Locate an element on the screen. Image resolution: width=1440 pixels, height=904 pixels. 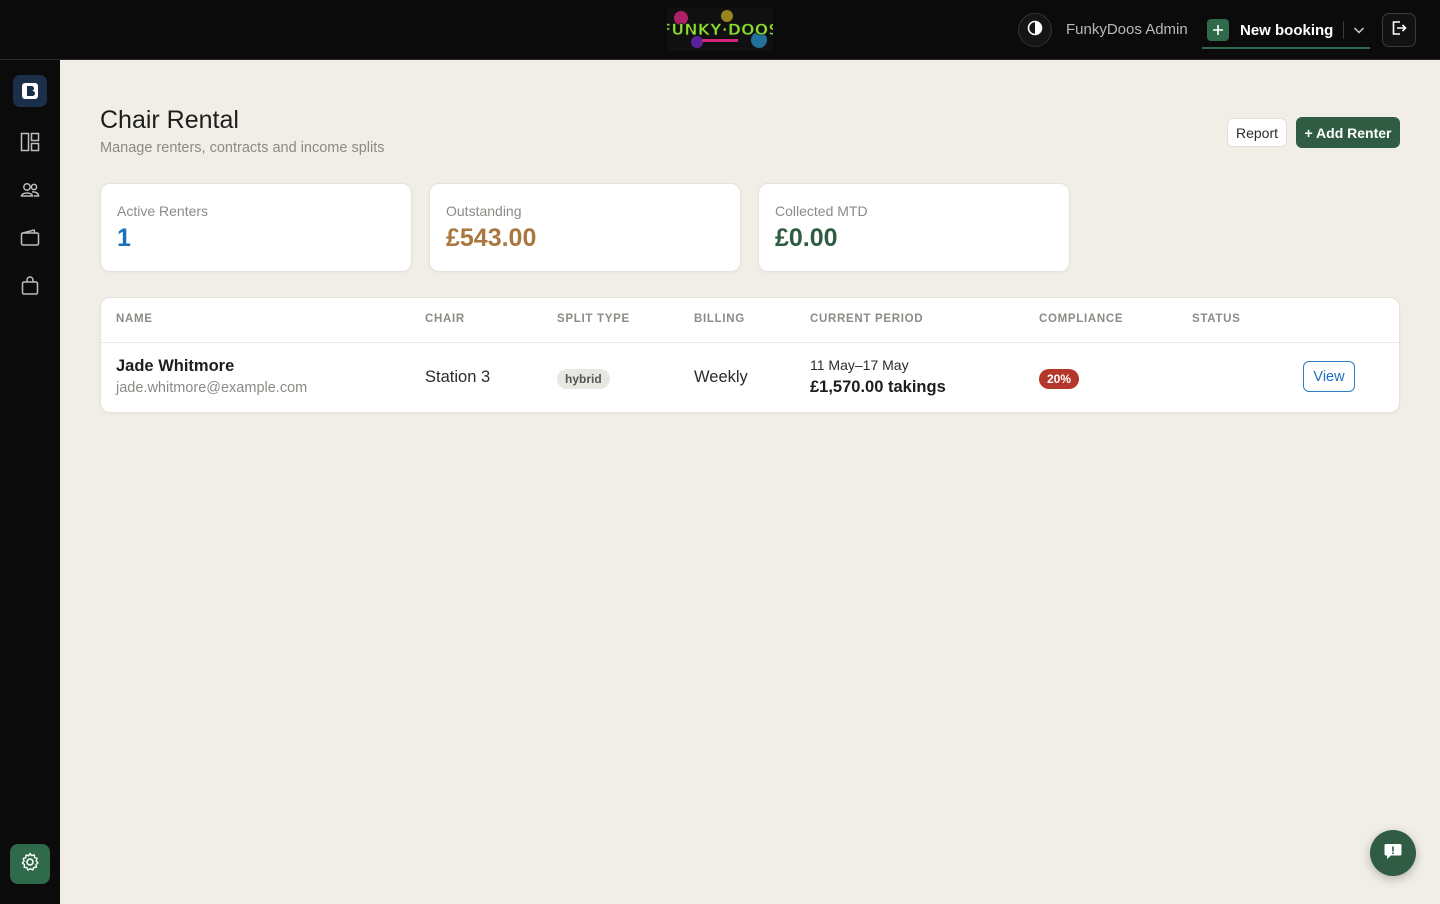
chevron-down-icon is located at coordinates (1359, 30).